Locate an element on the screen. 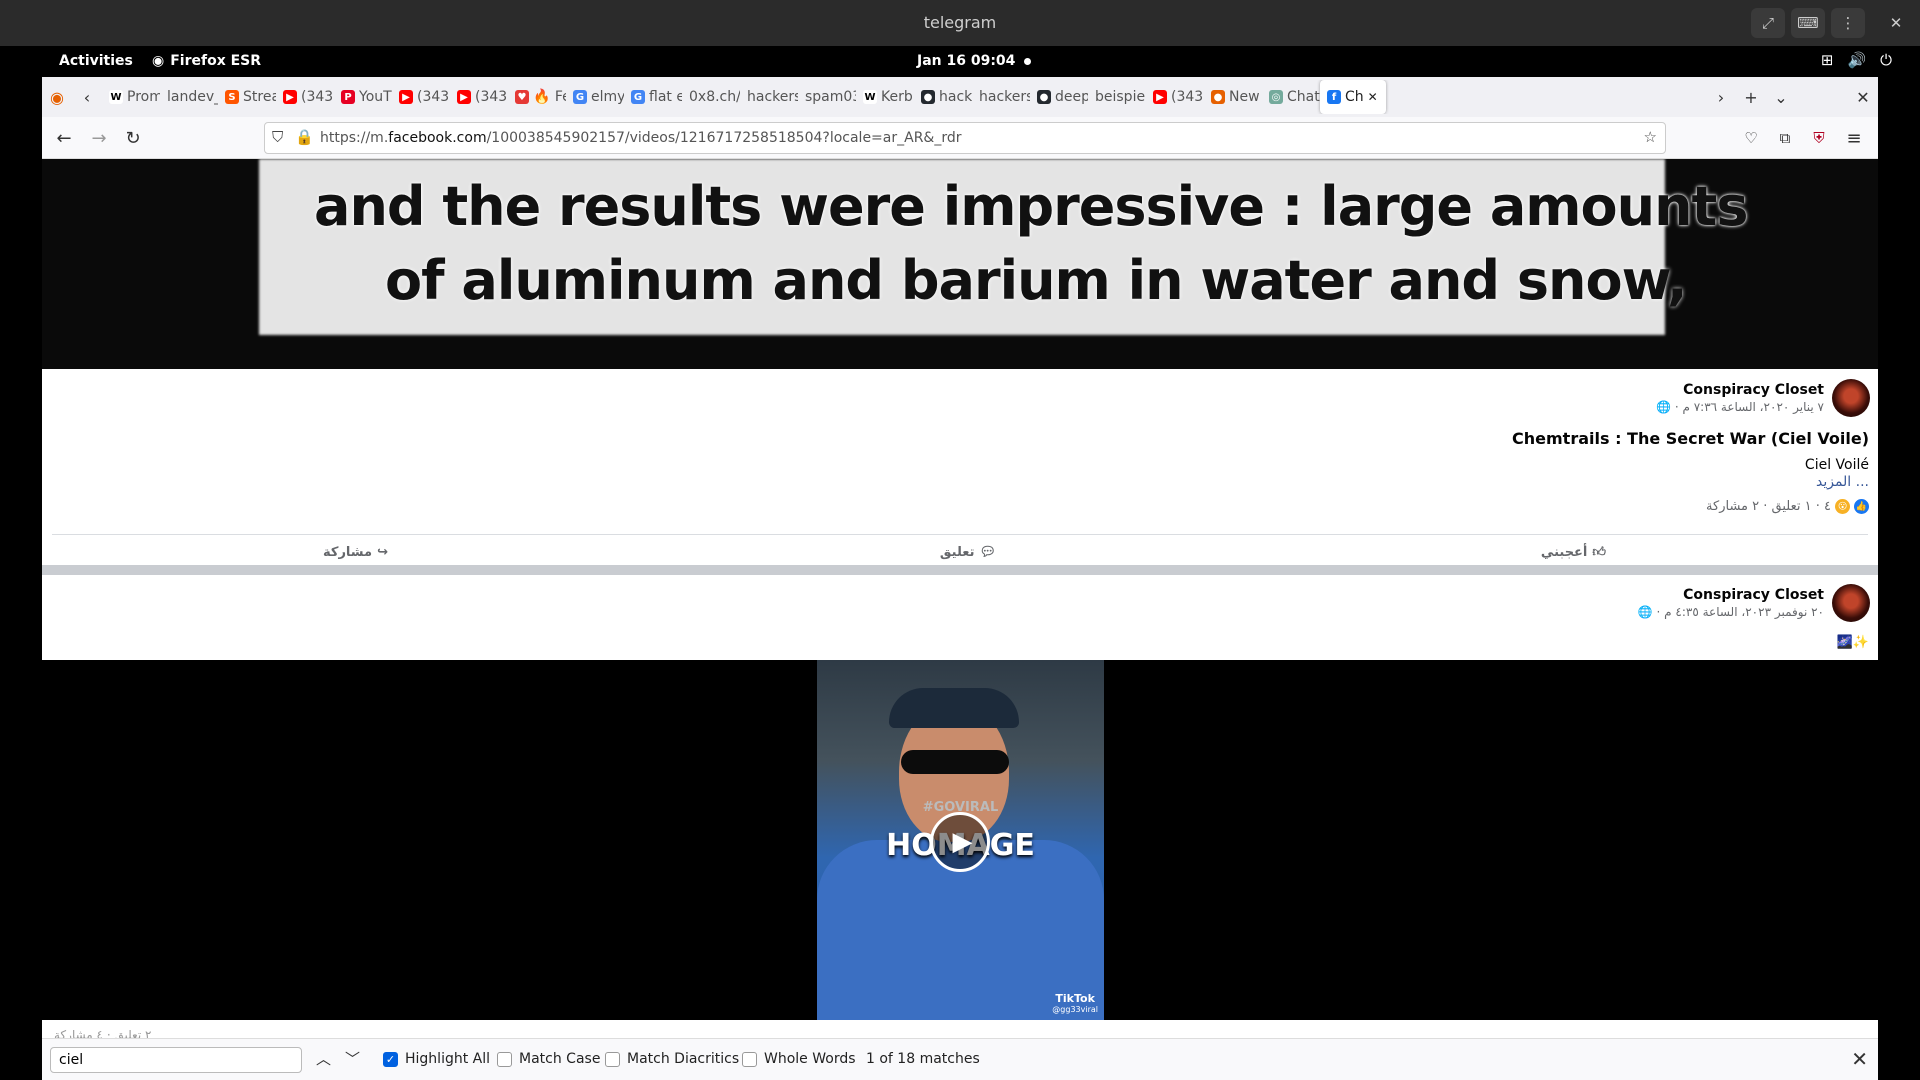 This screenshot has width=1920, height=1080. checkbox-empty-icon is located at coordinates (504, 1059).